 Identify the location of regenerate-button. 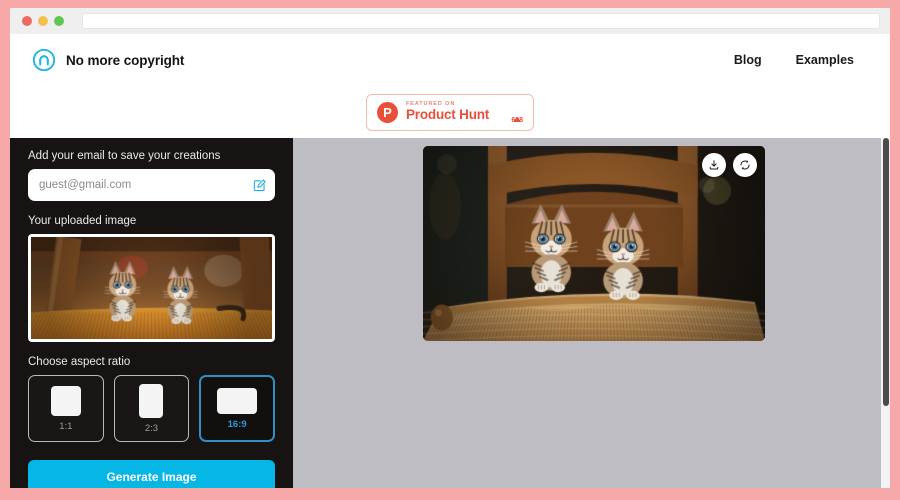
(745, 165).